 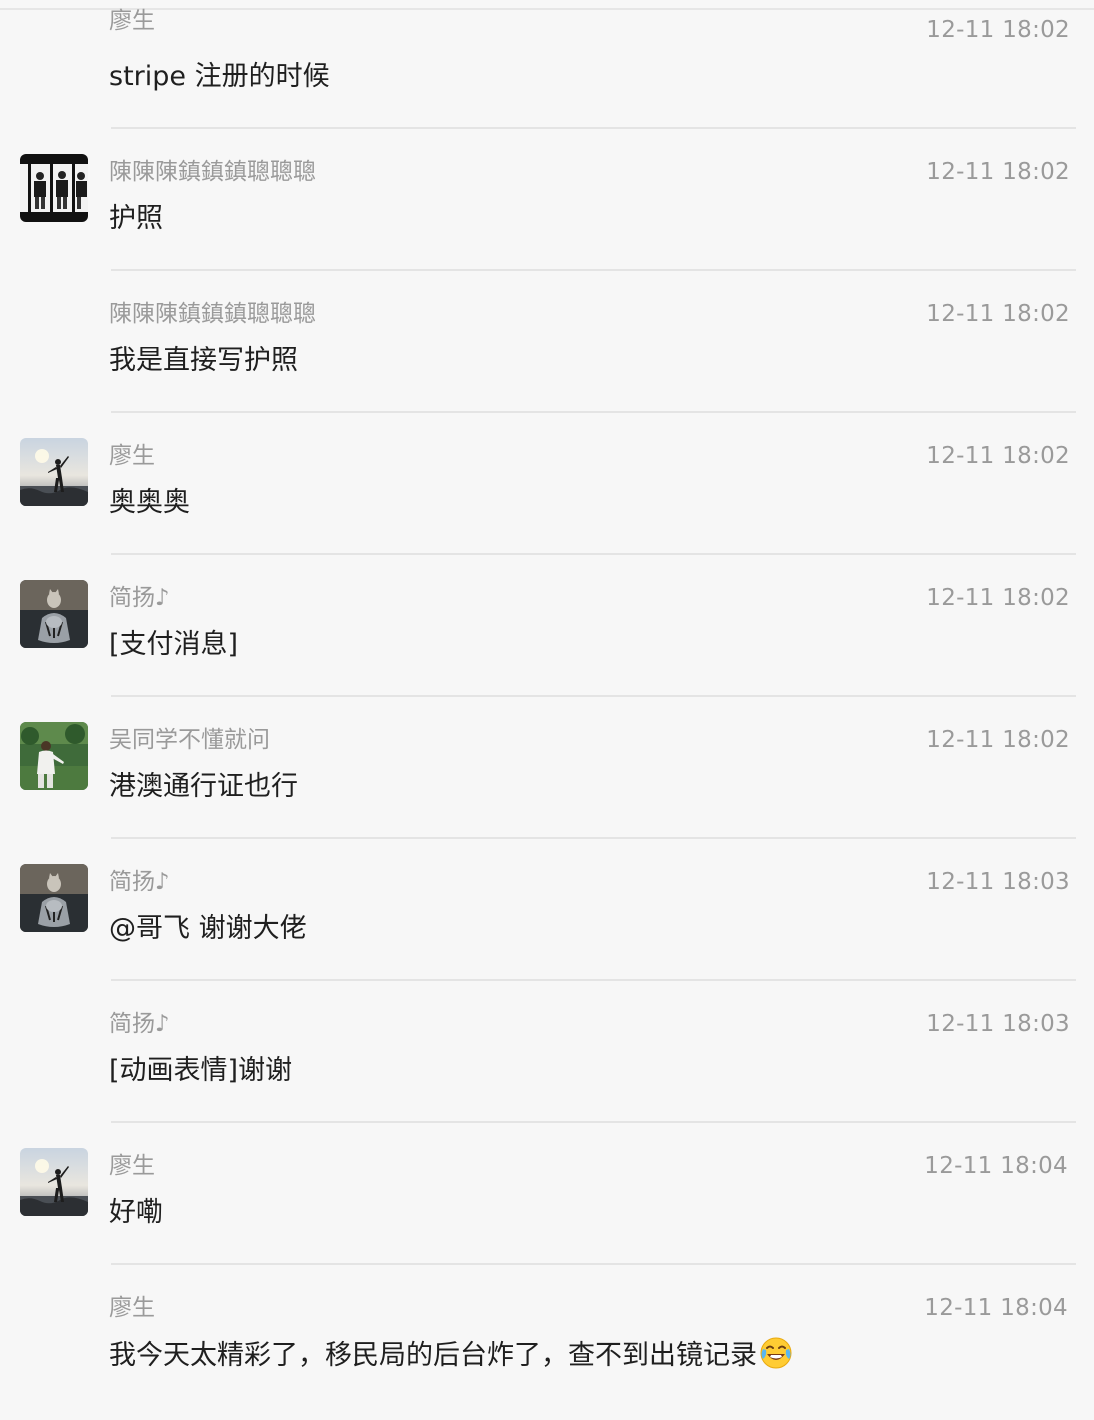 I want to click on message-text: 我是直接写护照, so click(x=203, y=360).